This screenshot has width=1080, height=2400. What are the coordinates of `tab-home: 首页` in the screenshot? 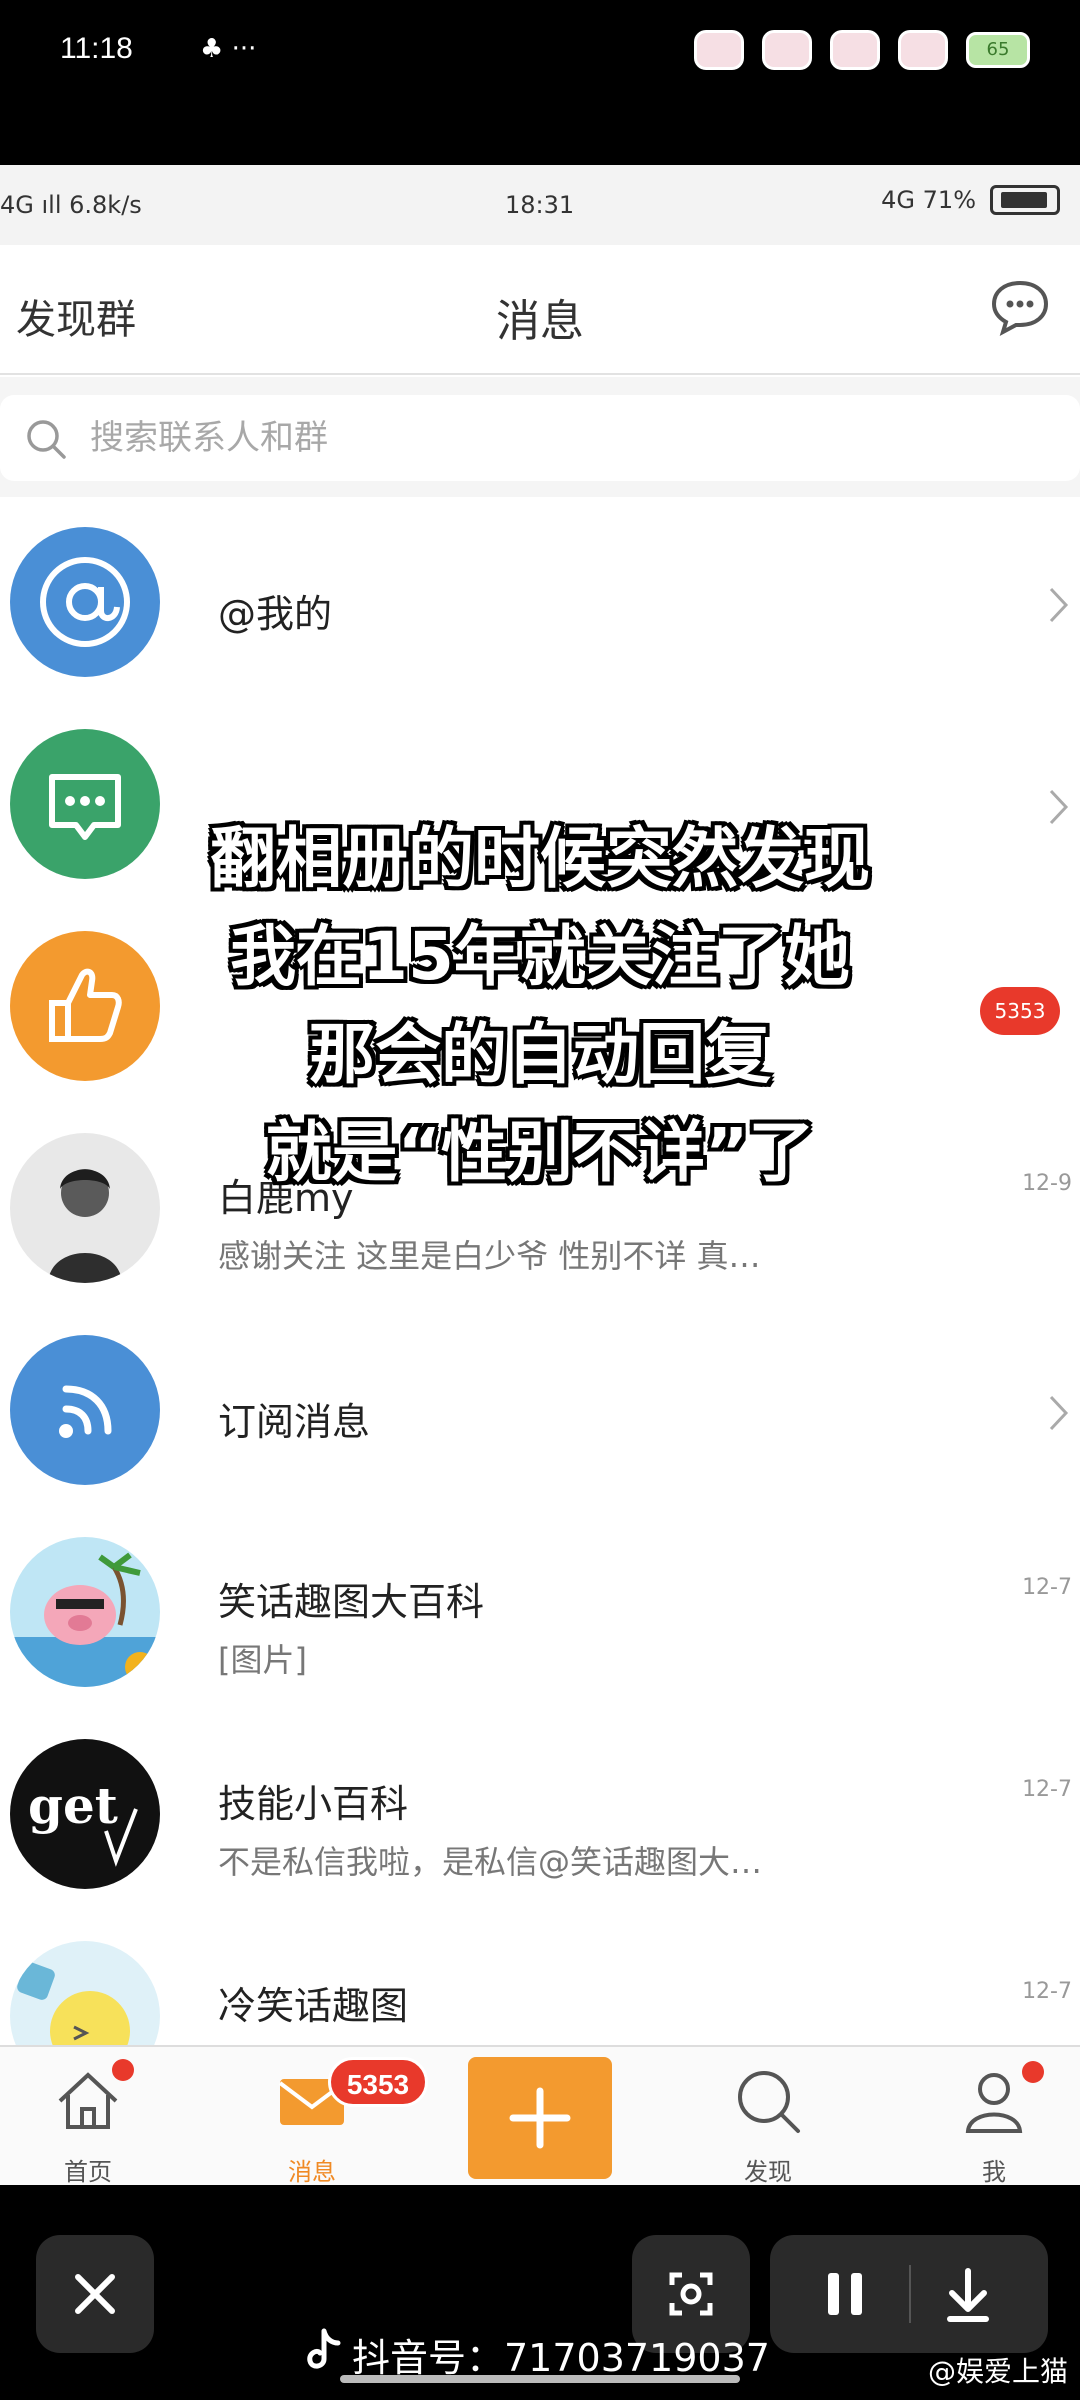 It's located at (88, 2116).